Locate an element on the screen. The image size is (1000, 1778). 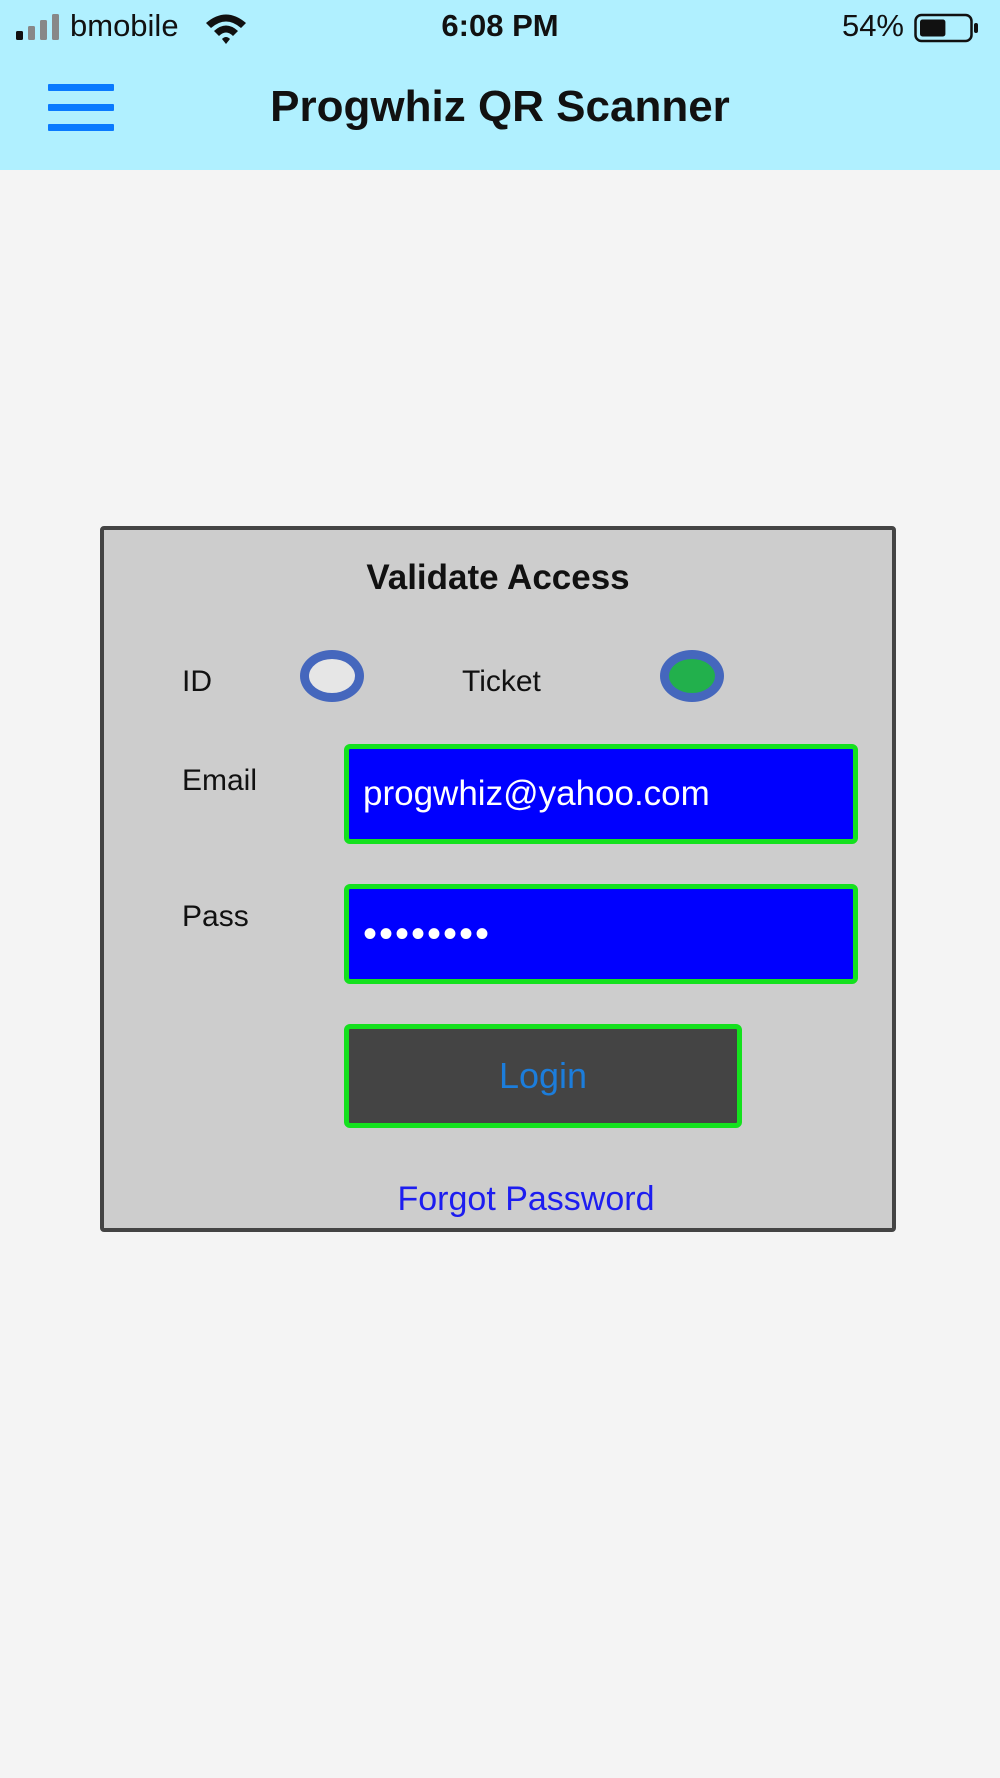
ticket-option-label: Ticket is located at coordinates (501, 681).